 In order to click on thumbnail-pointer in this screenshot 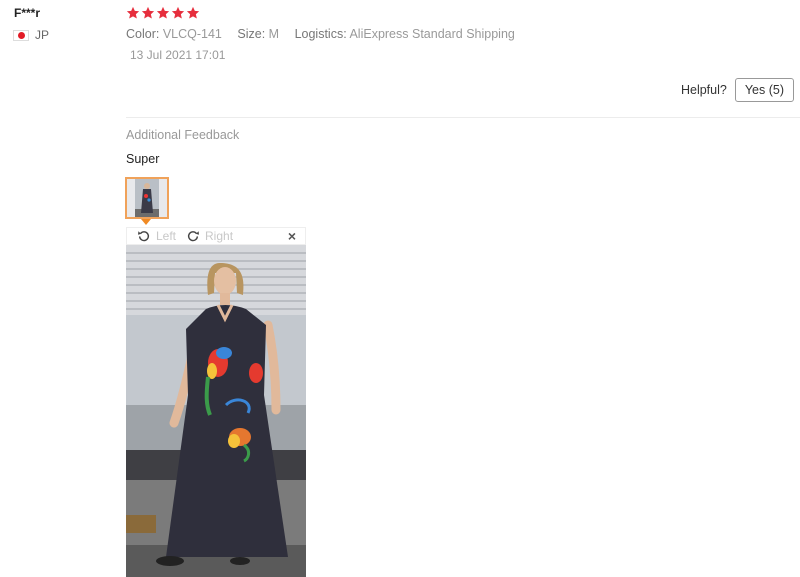, I will do `click(146, 222)`.